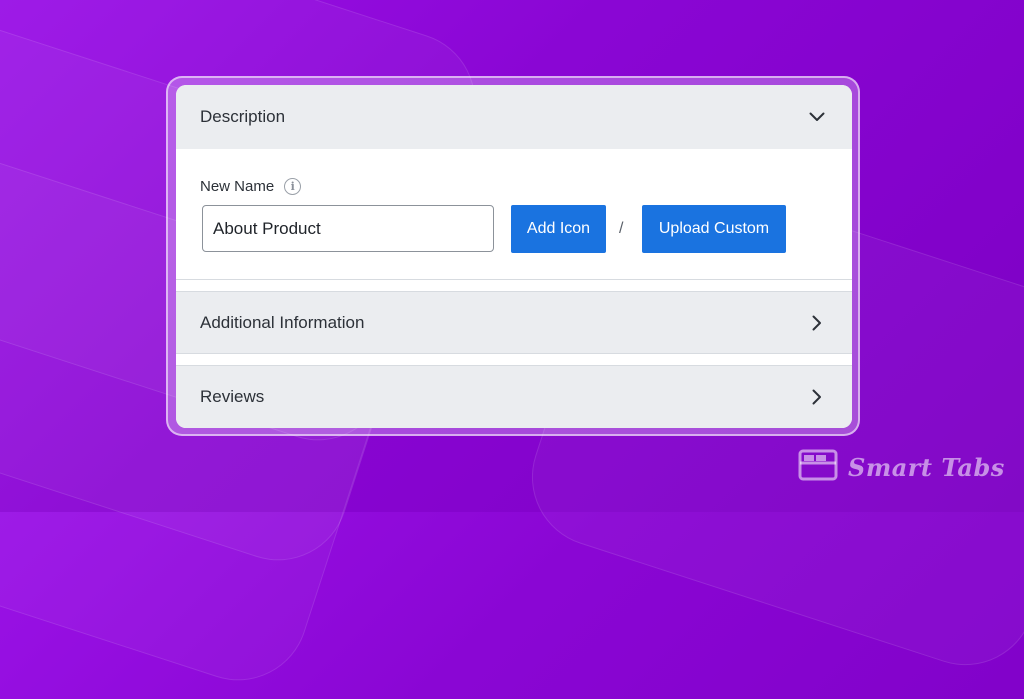  Describe the element at coordinates (243, 116) in the screenshot. I see `accordion-title: Description` at that location.